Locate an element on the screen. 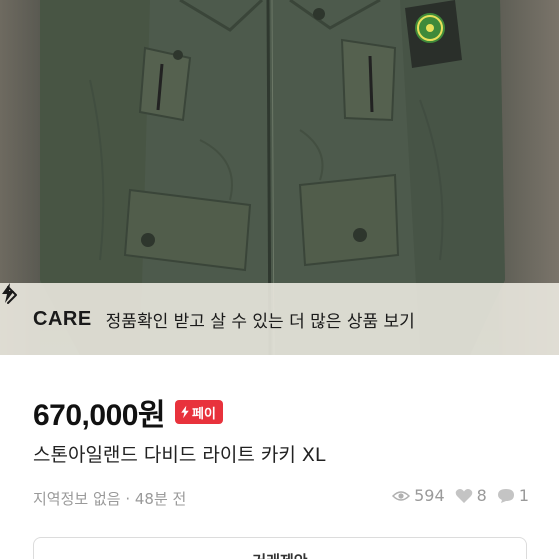 The height and width of the screenshot is (559, 559). pay-badge-label: 페이 is located at coordinates (204, 414).